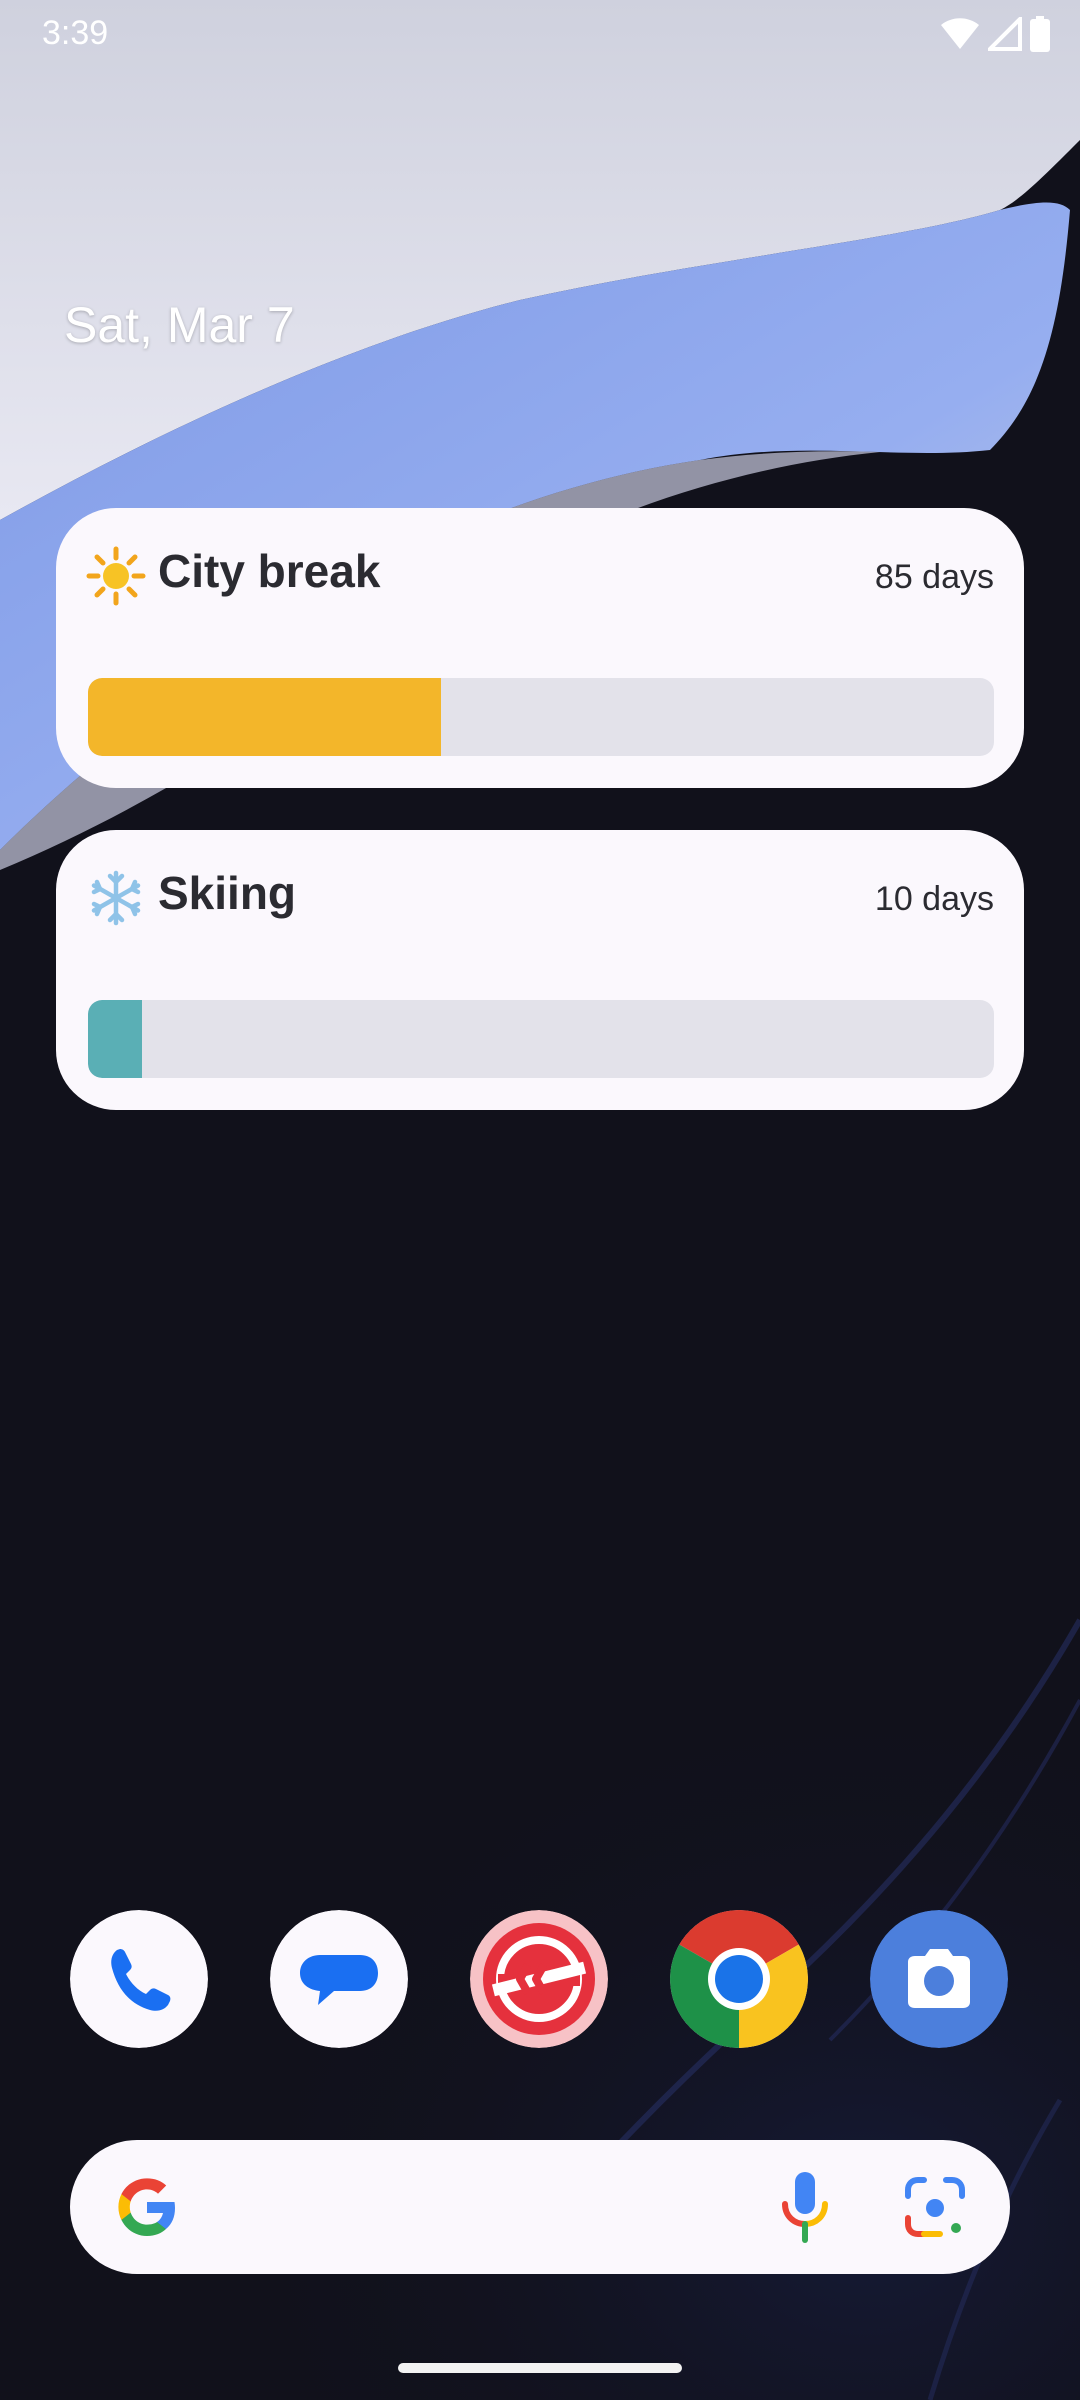  I want to click on widget-title: Skiing, so click(227, 893).